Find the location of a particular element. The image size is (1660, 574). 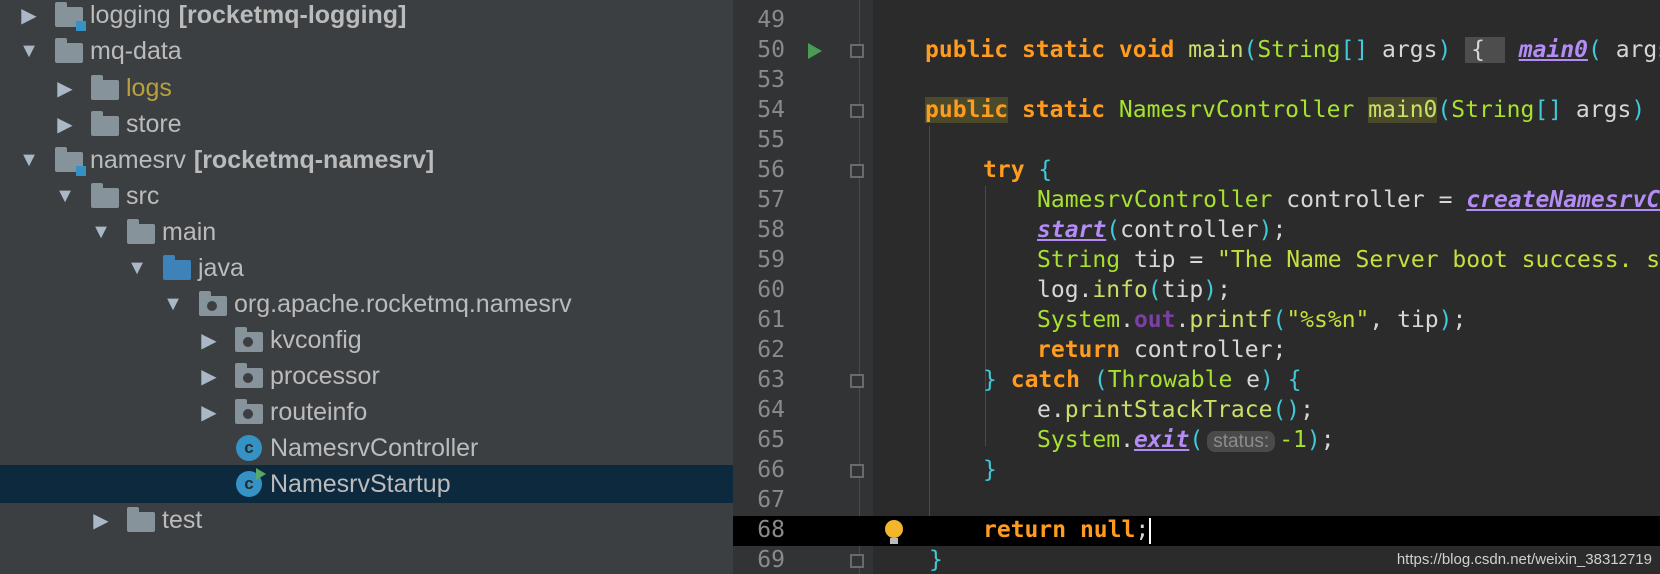

line-number: 62 is located at coordinates (771, 350).